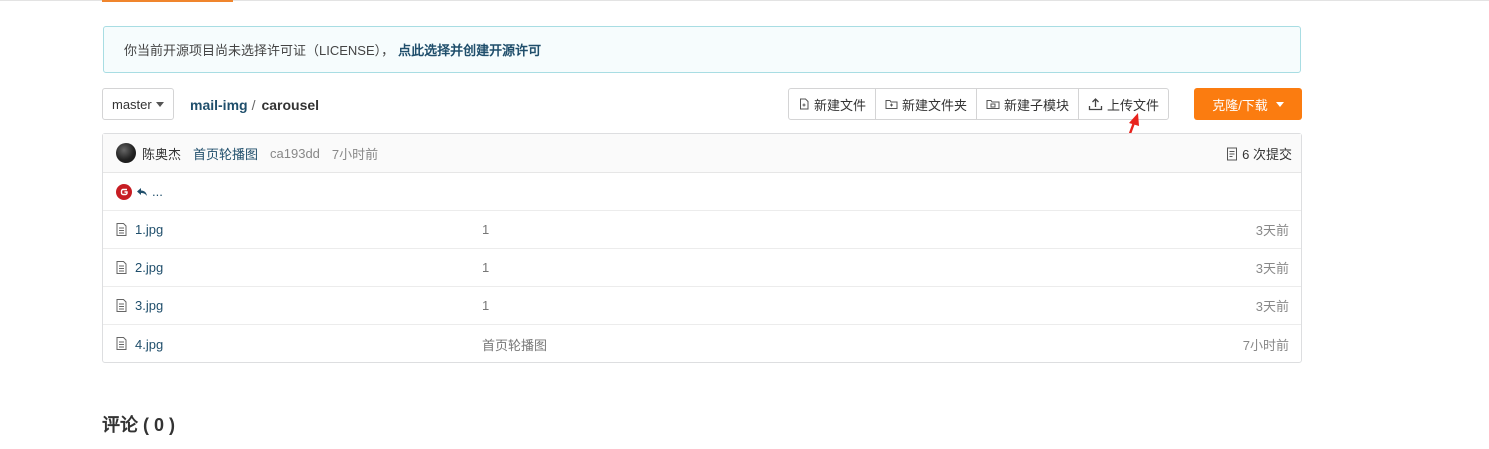 This screenshot has height=449, width=1489. I want to click on commit-count-link: 6 次提交, so click(1259, 153).